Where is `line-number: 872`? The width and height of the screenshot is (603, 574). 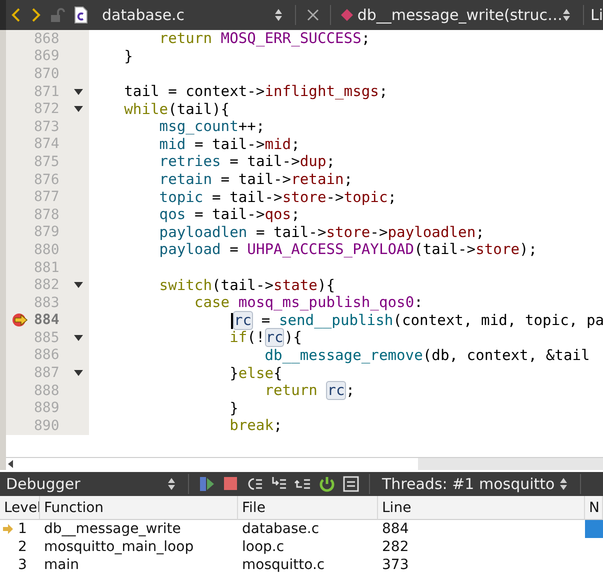 line-number: 872 is located at coordinates (47, 109).